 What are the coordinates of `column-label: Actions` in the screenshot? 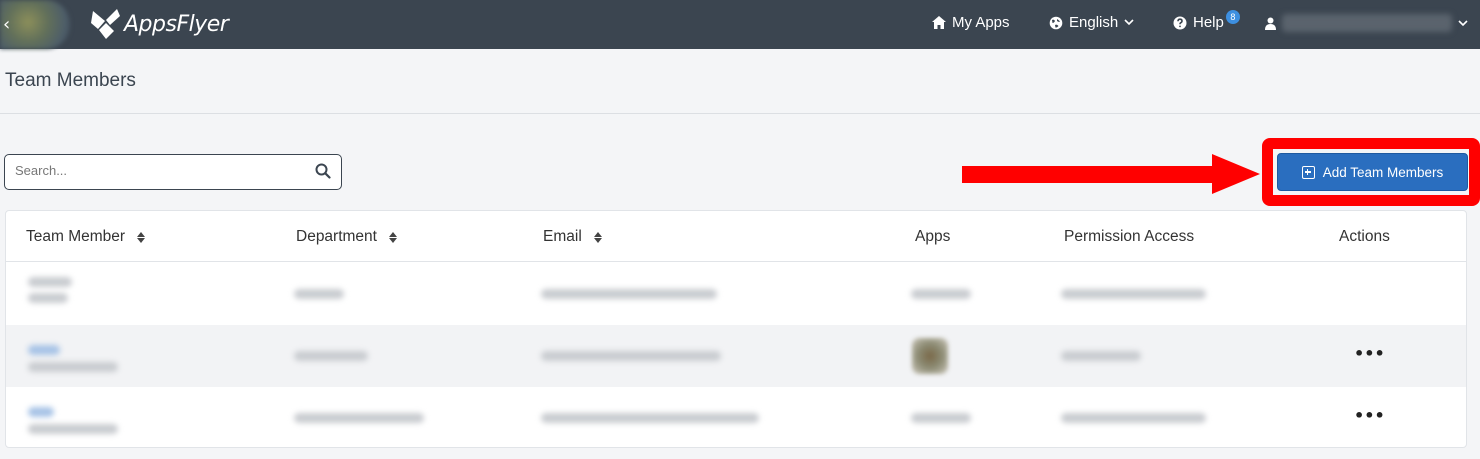 It's located at (1364, 236).